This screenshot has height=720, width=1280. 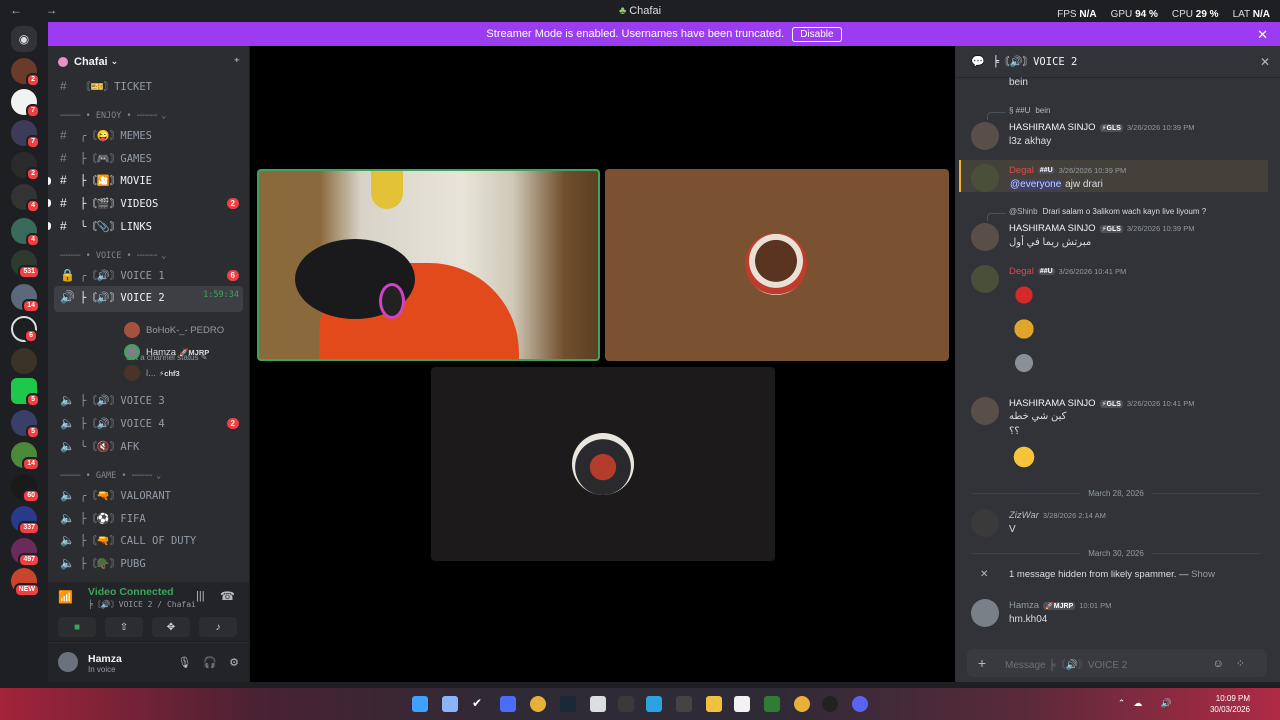 What do you see at coordinates (830, 704) in the screenshot?
I see `obs-icon` at bounding box center [830, 704].